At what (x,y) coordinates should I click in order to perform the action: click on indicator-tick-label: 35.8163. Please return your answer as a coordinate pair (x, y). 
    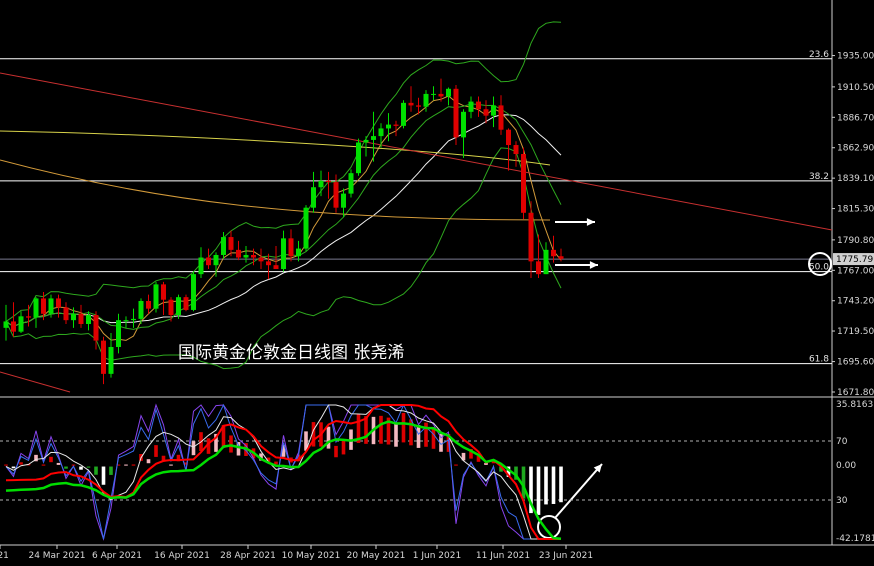
    Looking at the image, I should click on (854, 405).